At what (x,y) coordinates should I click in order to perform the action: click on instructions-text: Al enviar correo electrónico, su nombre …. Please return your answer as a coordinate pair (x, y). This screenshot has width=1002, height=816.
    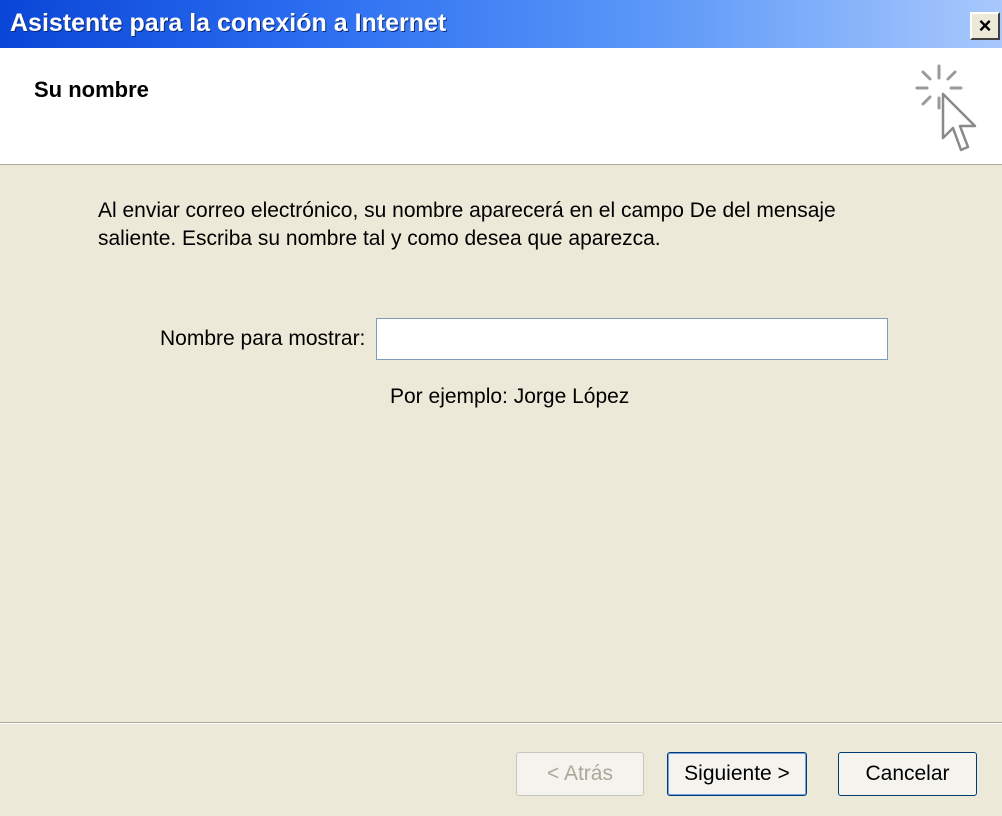
    Looking at the image, I should click on (467, 224).